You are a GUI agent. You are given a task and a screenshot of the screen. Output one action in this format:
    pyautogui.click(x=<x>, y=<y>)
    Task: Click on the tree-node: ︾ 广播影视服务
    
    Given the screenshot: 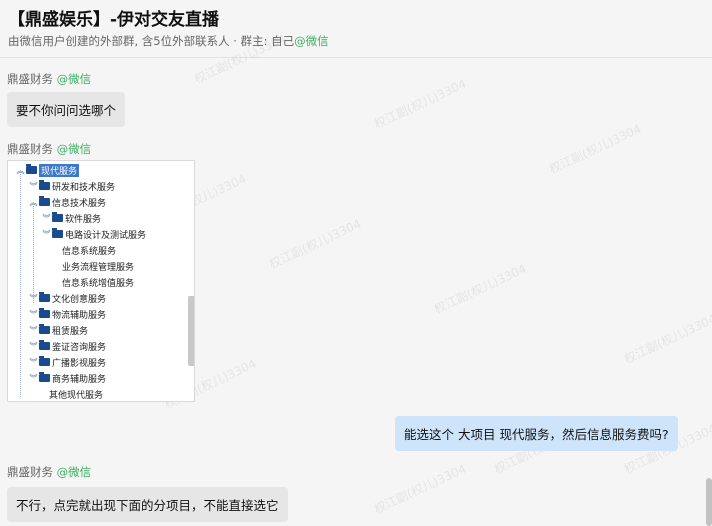 What is the action you would take?
    pyautogui.click(x=67, y=362)
    